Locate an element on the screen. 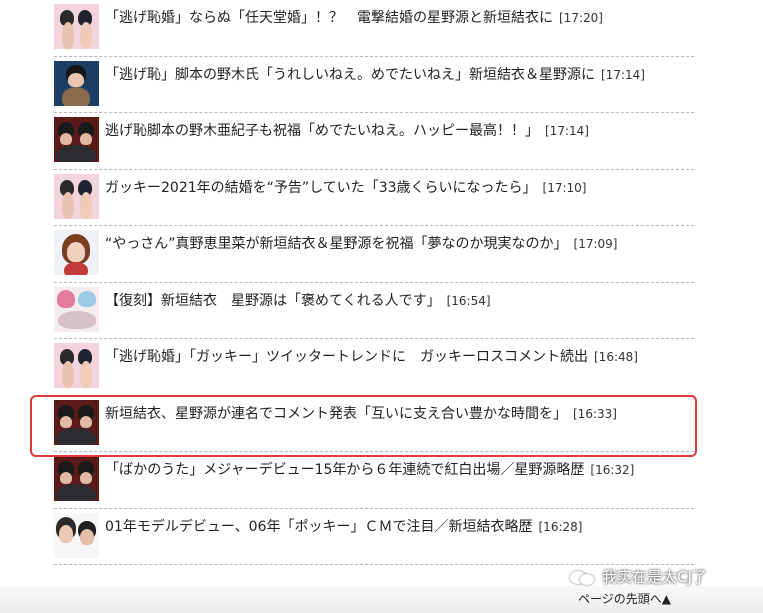 The width and height of the screenshot is (763, 613). news-item: 「逃げ恥婚」ならぬ「任天堂婚」！？ 電撃結婚の星野源と新垣結衣に [17:20] is located at coordinates (374, 28).